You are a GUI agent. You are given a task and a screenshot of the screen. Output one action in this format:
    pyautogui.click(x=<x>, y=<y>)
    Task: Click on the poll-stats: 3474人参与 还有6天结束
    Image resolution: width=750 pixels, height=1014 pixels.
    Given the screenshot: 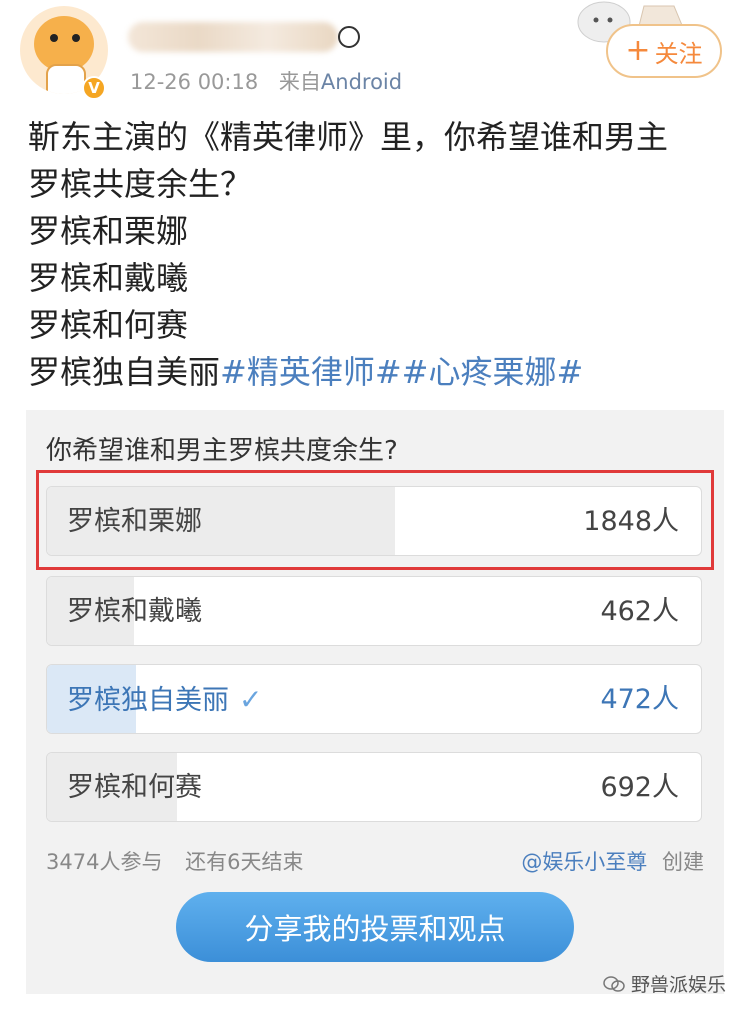 What is the action you would take?
    pyautogui.click(x=175, y=861)
    